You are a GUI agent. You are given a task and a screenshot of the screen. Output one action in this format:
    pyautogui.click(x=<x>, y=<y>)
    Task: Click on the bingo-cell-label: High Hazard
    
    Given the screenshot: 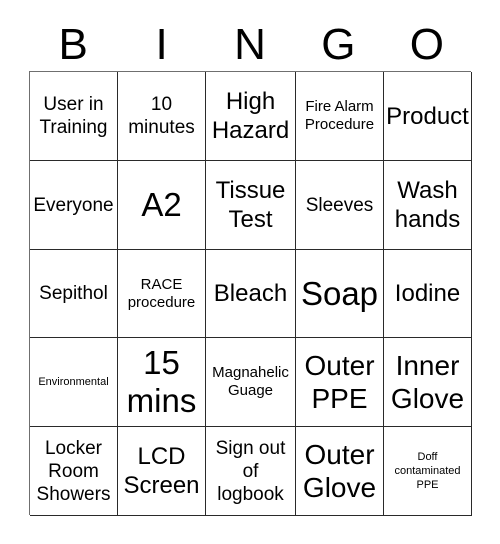 What is the action you would take?
    pyautogui.click(x=250, y=116)
    